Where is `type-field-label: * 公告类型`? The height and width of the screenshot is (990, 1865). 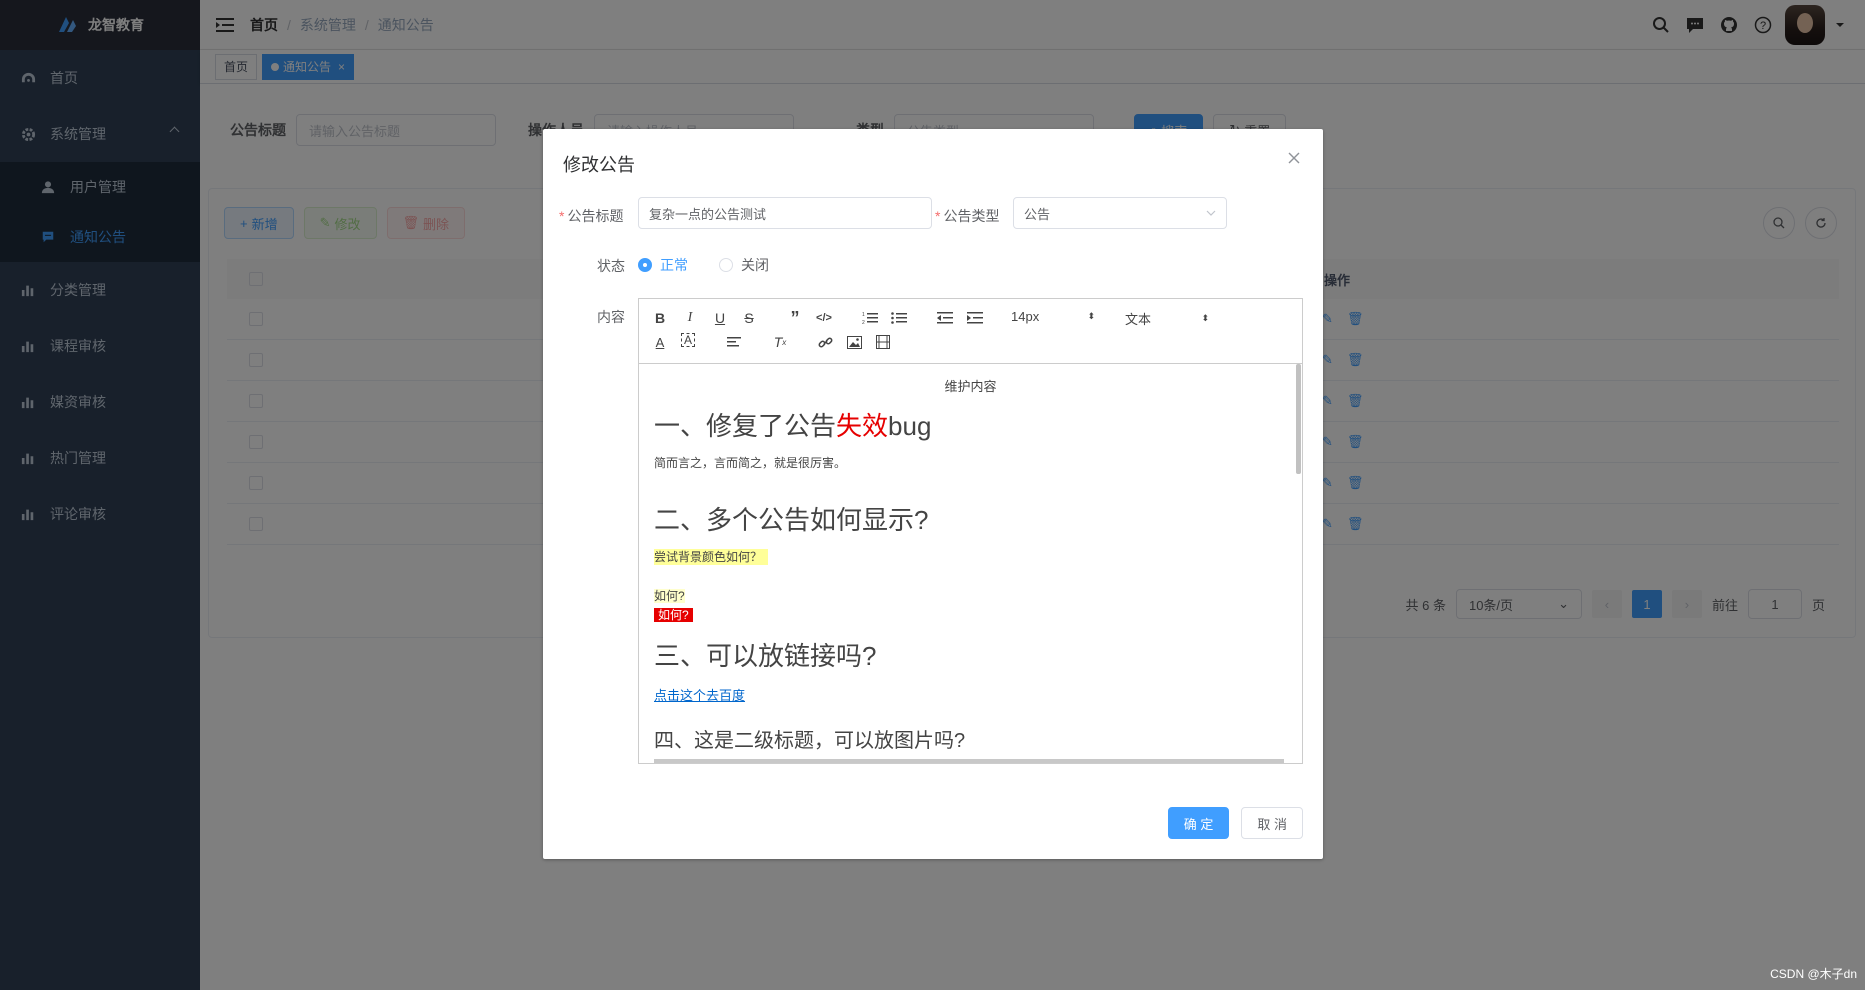 type-field-label: * 公告类型 is located at coordinates (967, 216).